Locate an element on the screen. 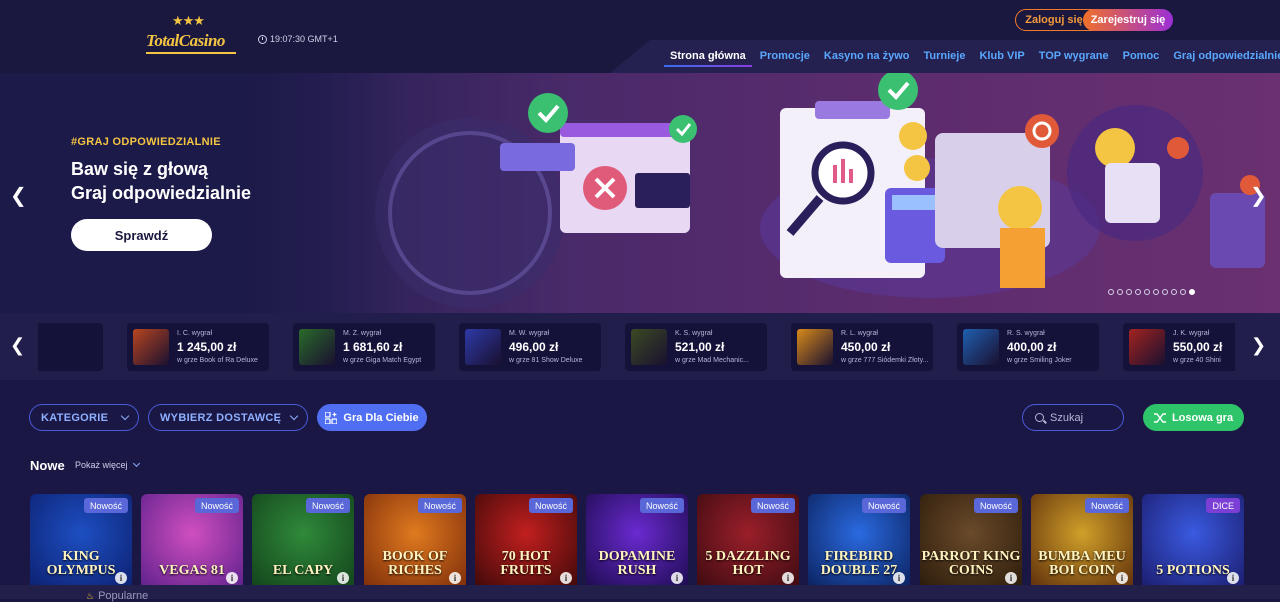  register-button: Zarejestruj się is located at coordinates (1128, 20).